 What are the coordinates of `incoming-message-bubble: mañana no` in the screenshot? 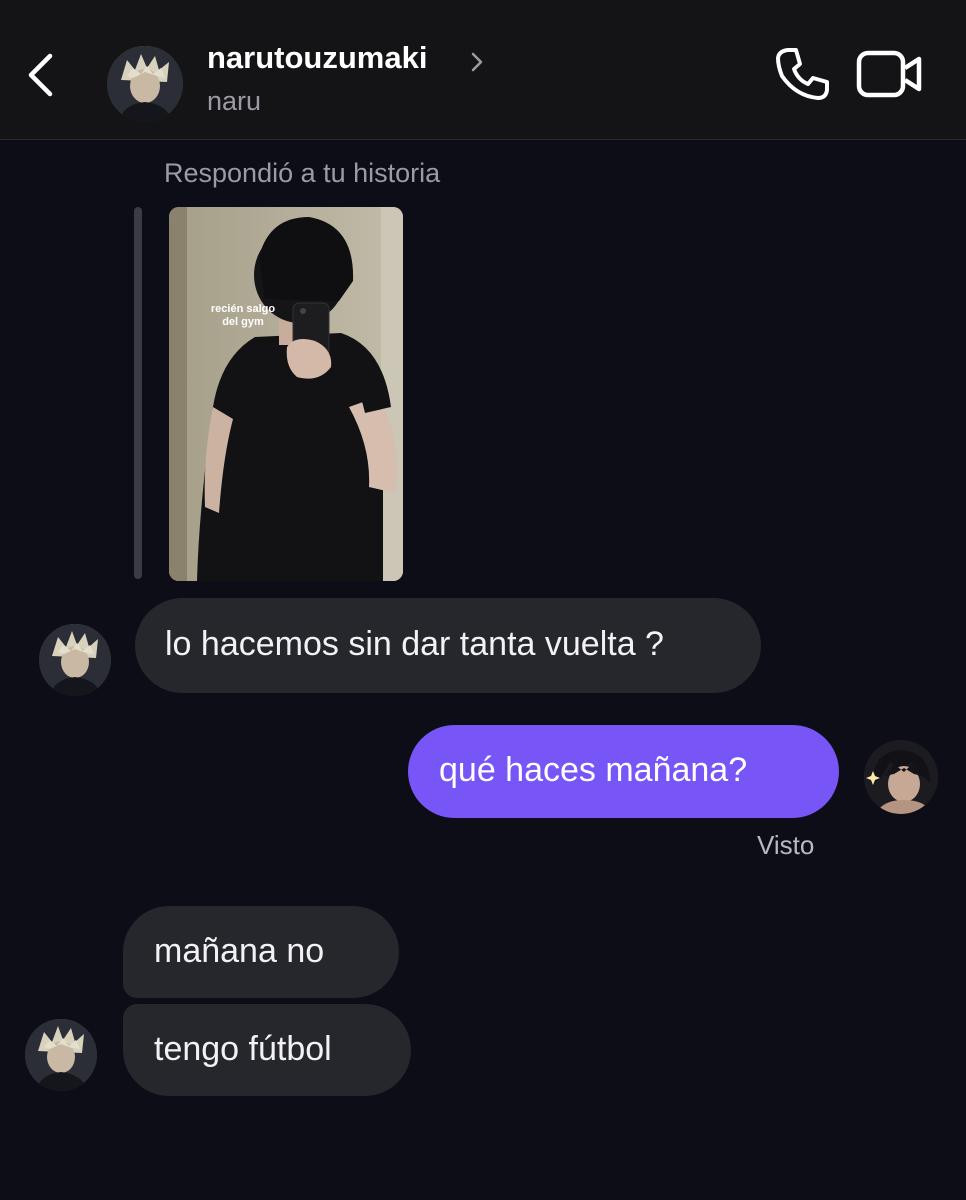 It's located at (261, 952).